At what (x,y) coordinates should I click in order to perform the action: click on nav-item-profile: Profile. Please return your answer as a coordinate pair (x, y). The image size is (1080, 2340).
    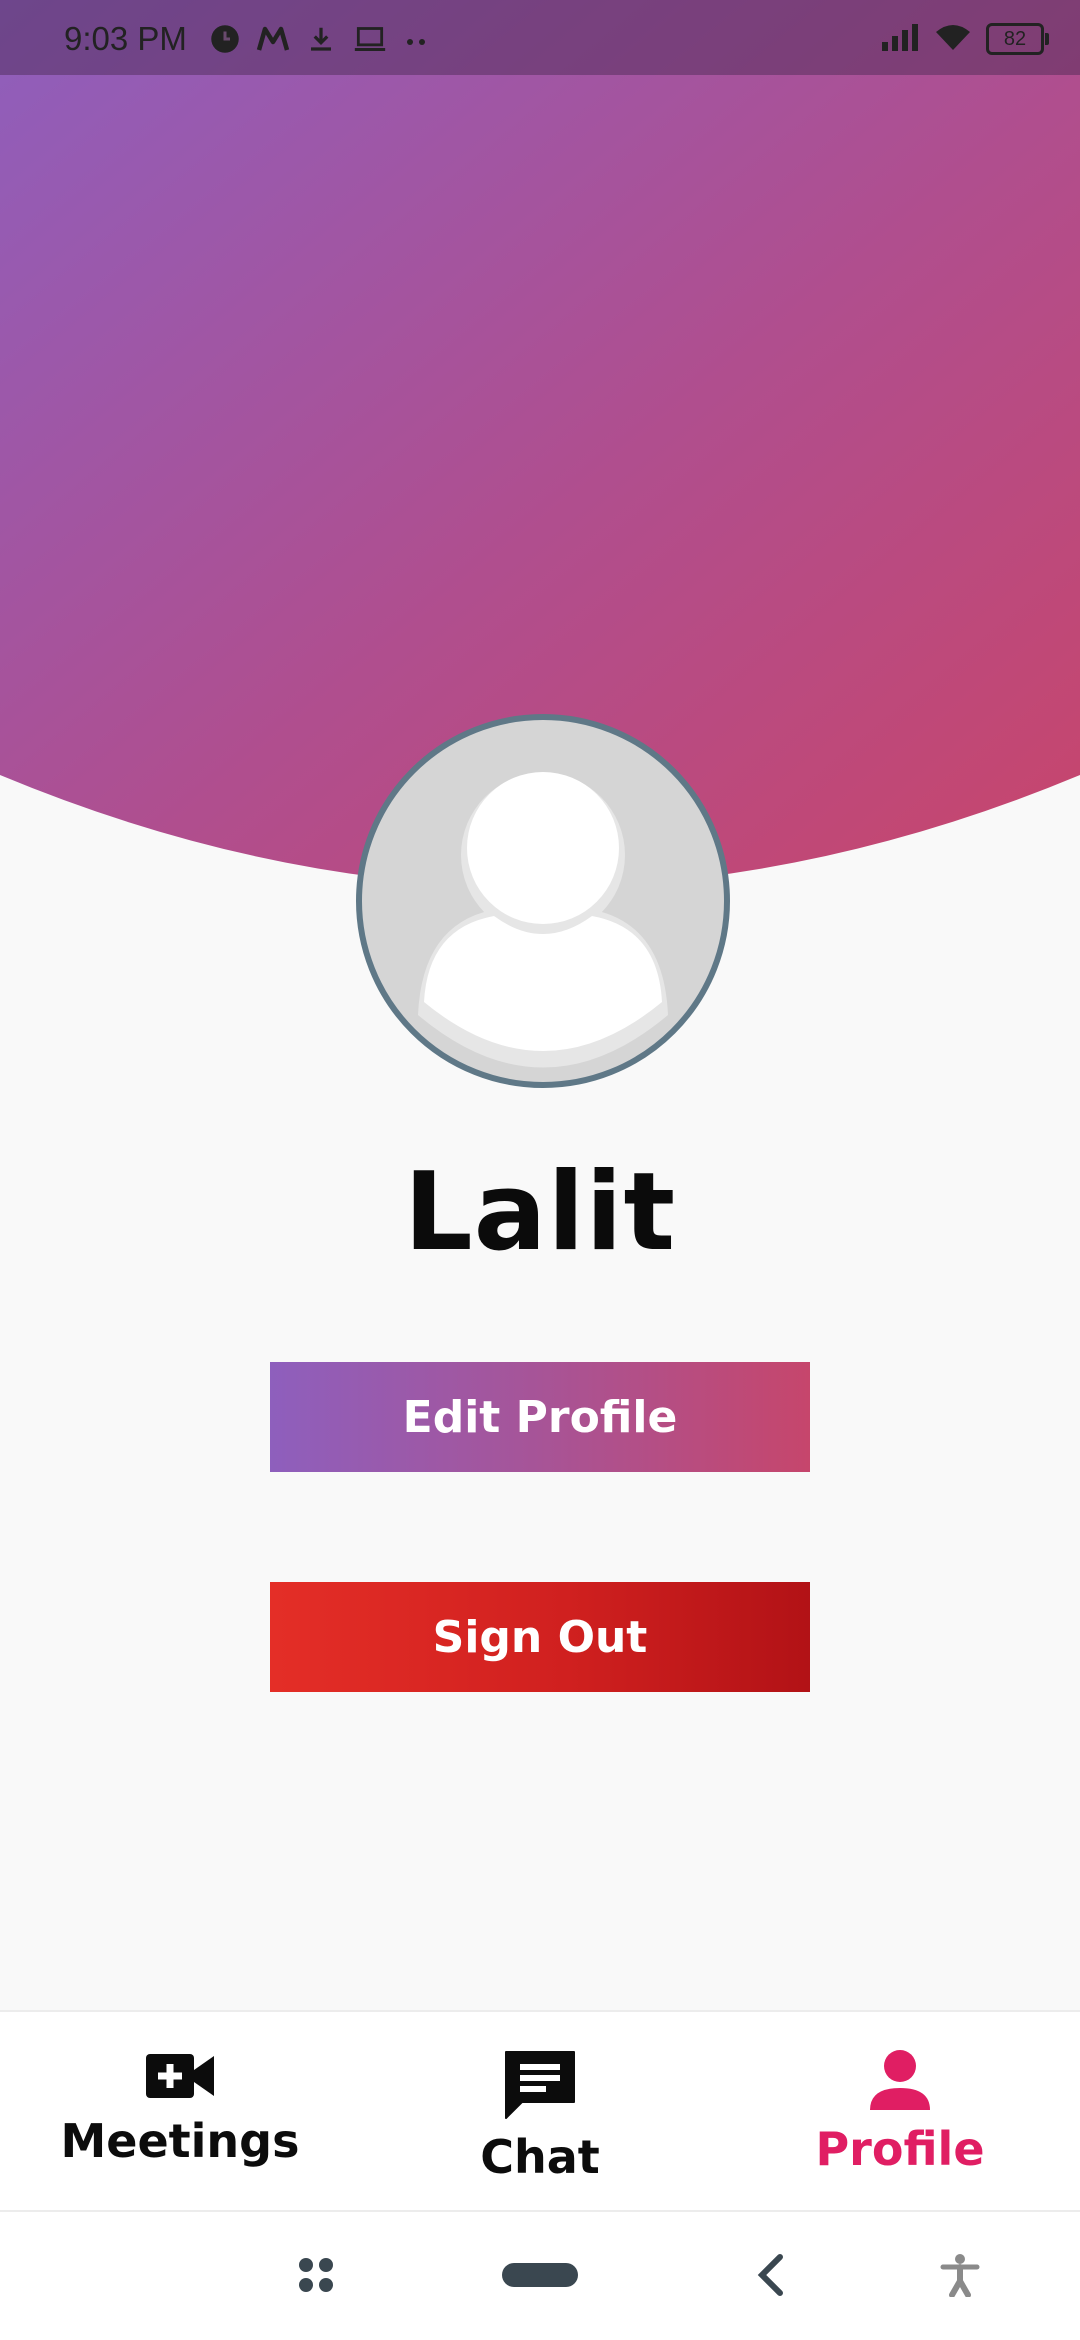
    Looking at the image, I should click on (900, 2112).